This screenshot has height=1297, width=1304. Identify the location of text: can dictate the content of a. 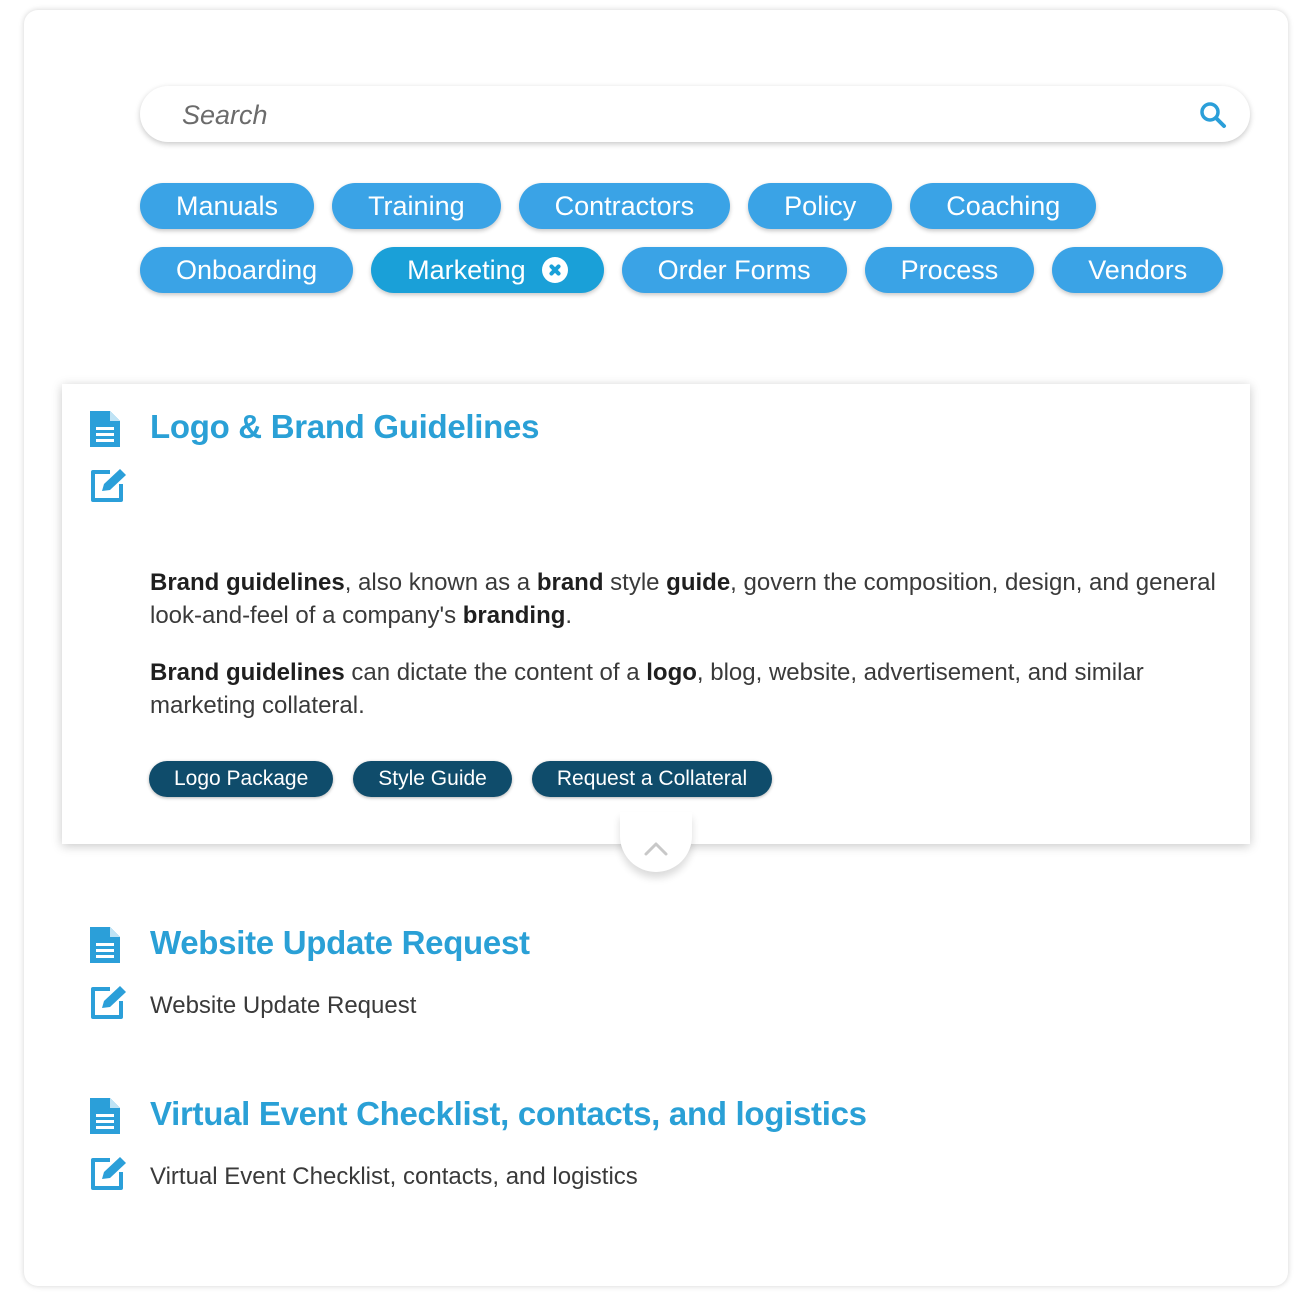
(495, 672).